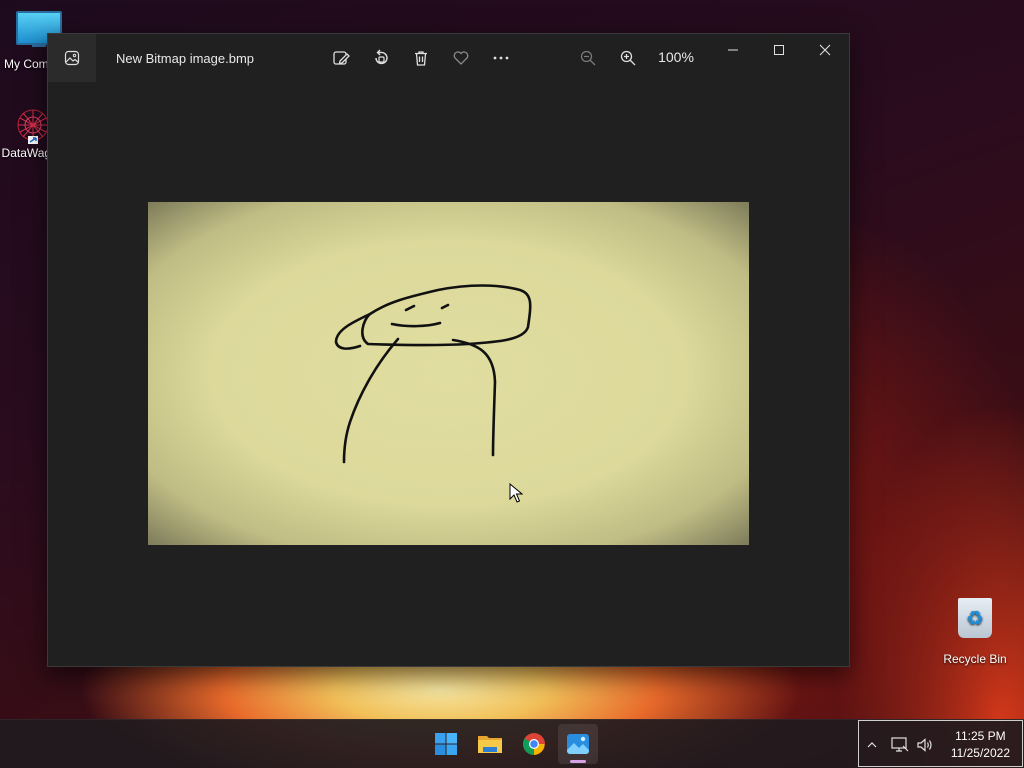 This screenshot has width=1024, height=768. What do you see at coordinates (185, 58) in the screenshot?
I see `file-name: New Bitmap image.bmp` at bounding box center [185, 58].